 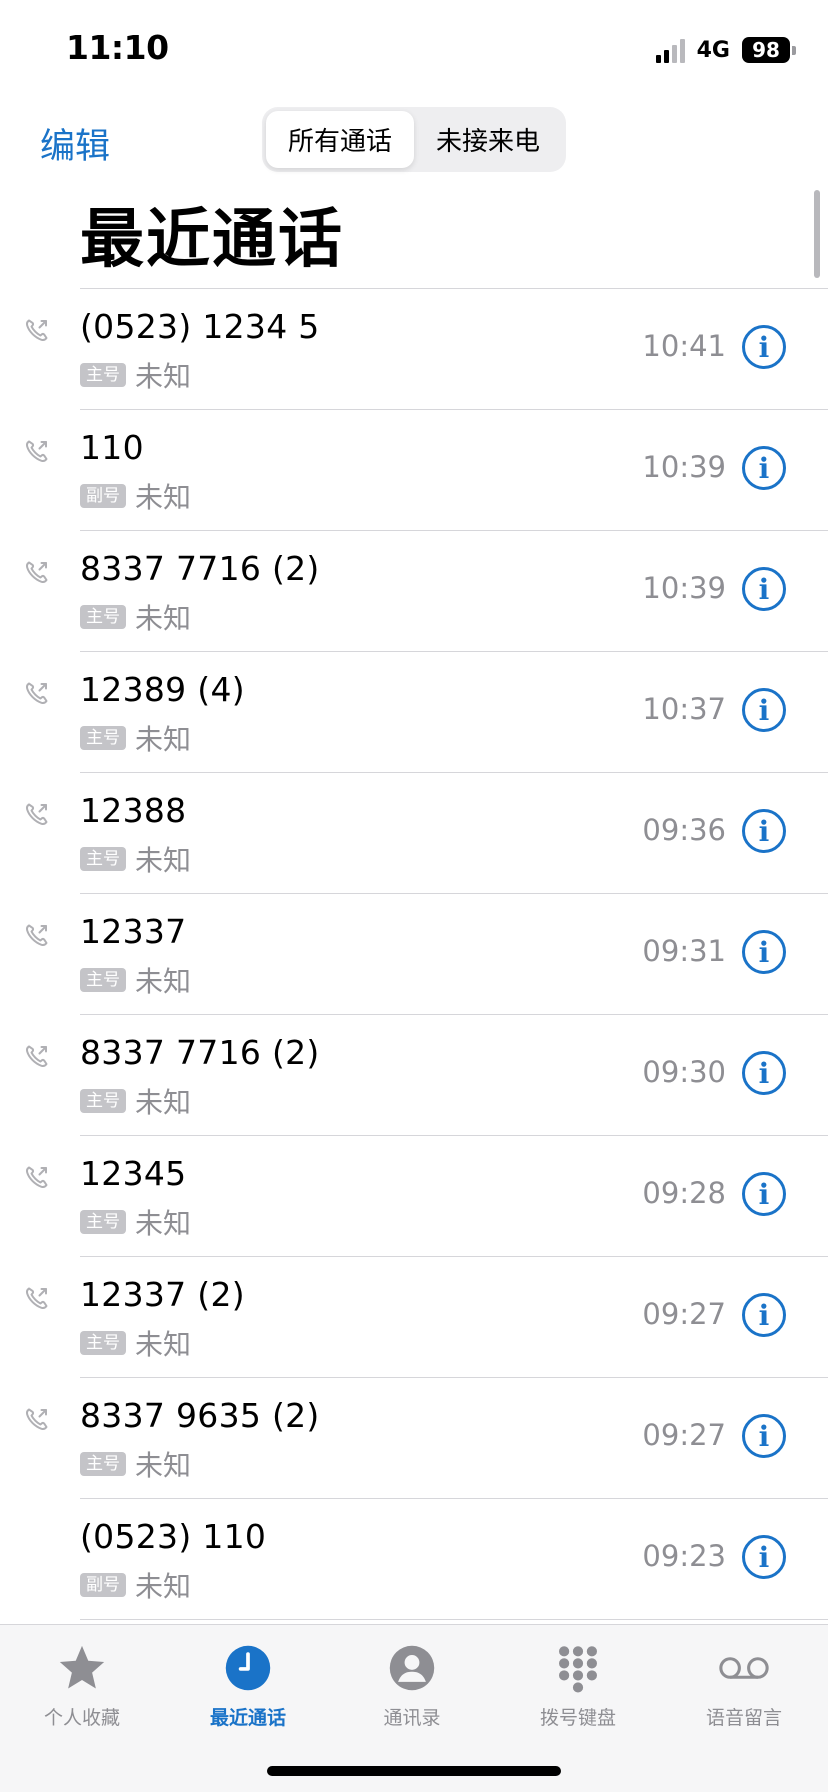 What do you see at coordinates (684, 346) in the screenshot?
I see `call-time: 10:41` at bounding box center [684, 346].